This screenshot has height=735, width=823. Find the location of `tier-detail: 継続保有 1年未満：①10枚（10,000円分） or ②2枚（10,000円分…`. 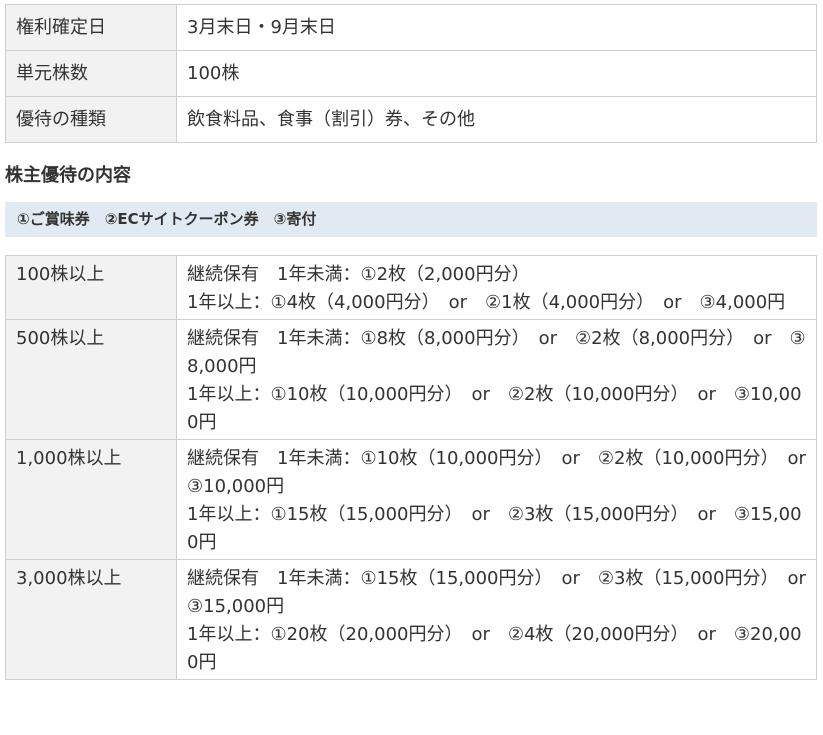

tier-detail: 継続保有 1年未満：①10枚（10,000円分） or ②2枚（10,000円分… is located at coordinates (499, 499).